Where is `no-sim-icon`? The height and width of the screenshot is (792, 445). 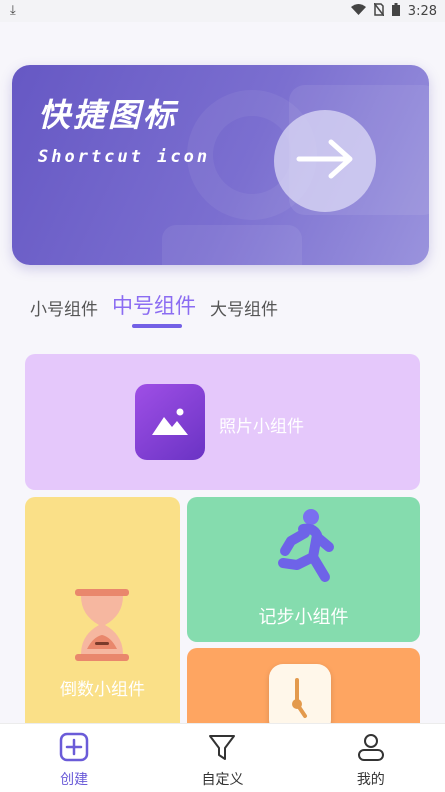
no-sim-icon is located at coordinates (379, 11).